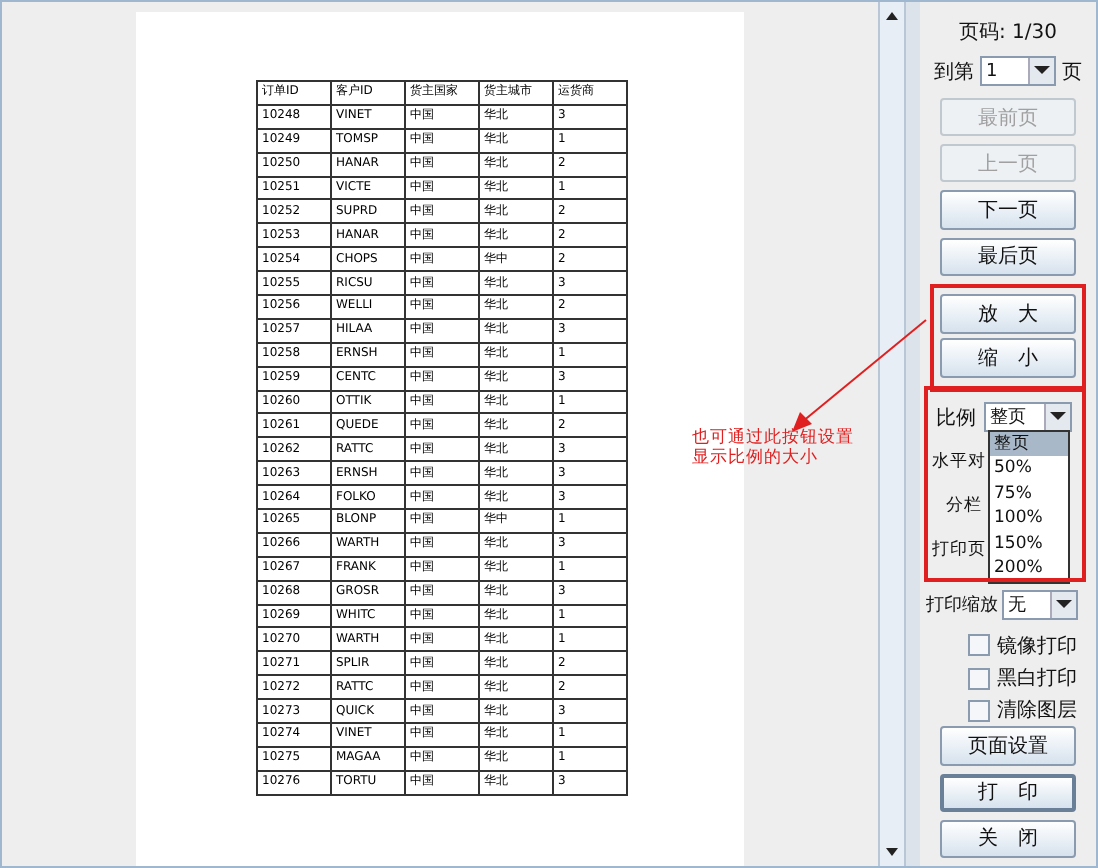  What do you see at coordinates (1008, 210) in the screenshot?
I see `nav-button: 下一页` at bounding box center [1008, 210].